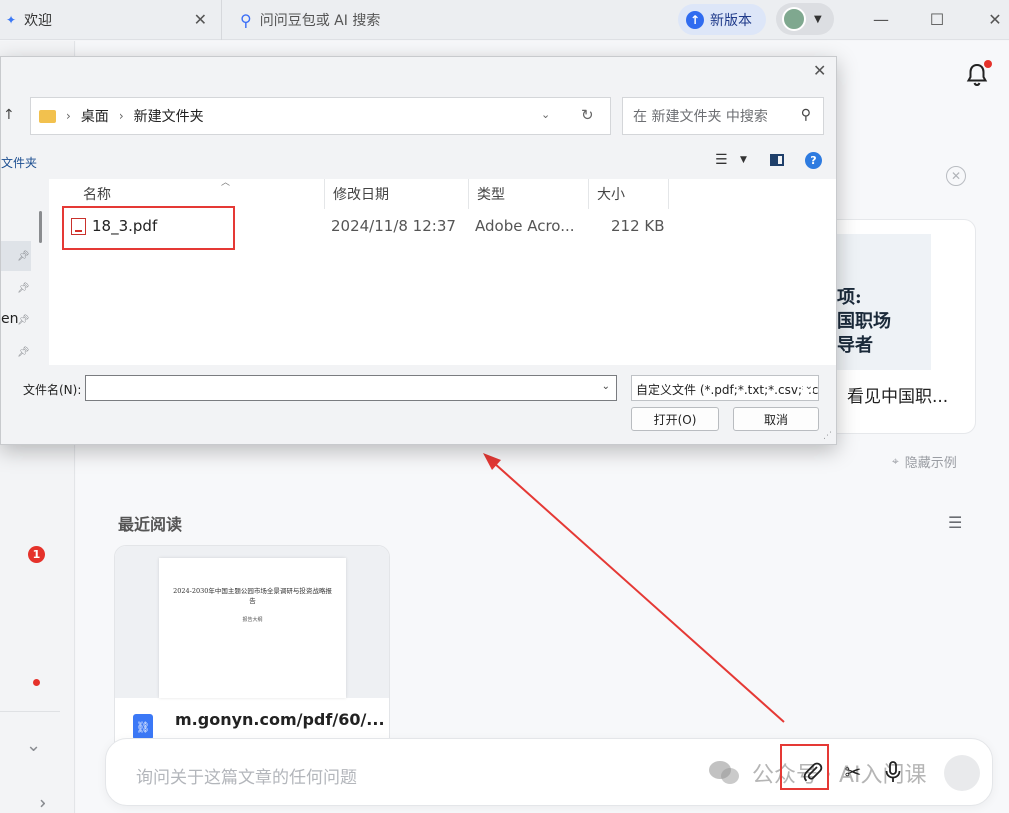 The height and width of the screenshot is (813, 1009). What do you see at coordinates (700, 117) in the screenshot?
I see `folder-search-placeholder: 在 新建文件夹 中搜索` at bounding box center [700, 117].